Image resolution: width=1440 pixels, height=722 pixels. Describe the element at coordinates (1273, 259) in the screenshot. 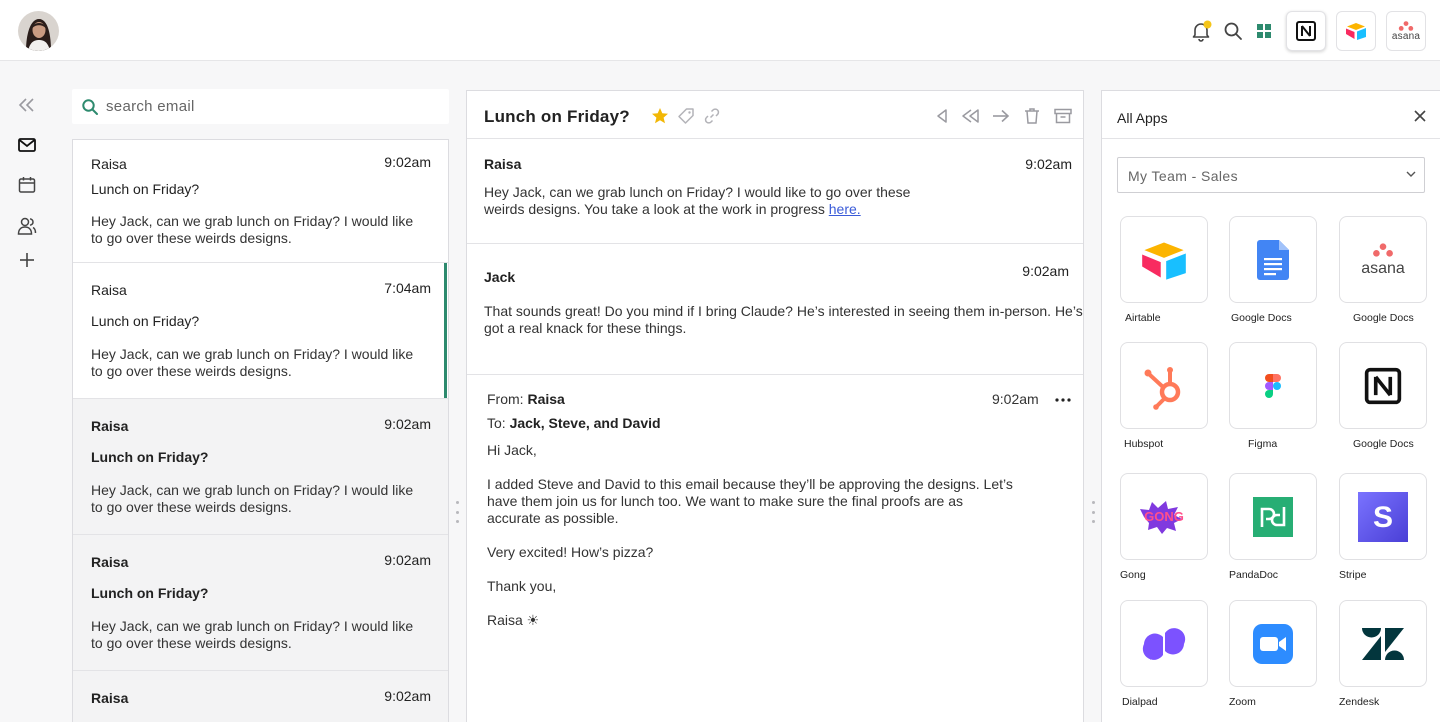

I see `google-docs-icon` at that location.